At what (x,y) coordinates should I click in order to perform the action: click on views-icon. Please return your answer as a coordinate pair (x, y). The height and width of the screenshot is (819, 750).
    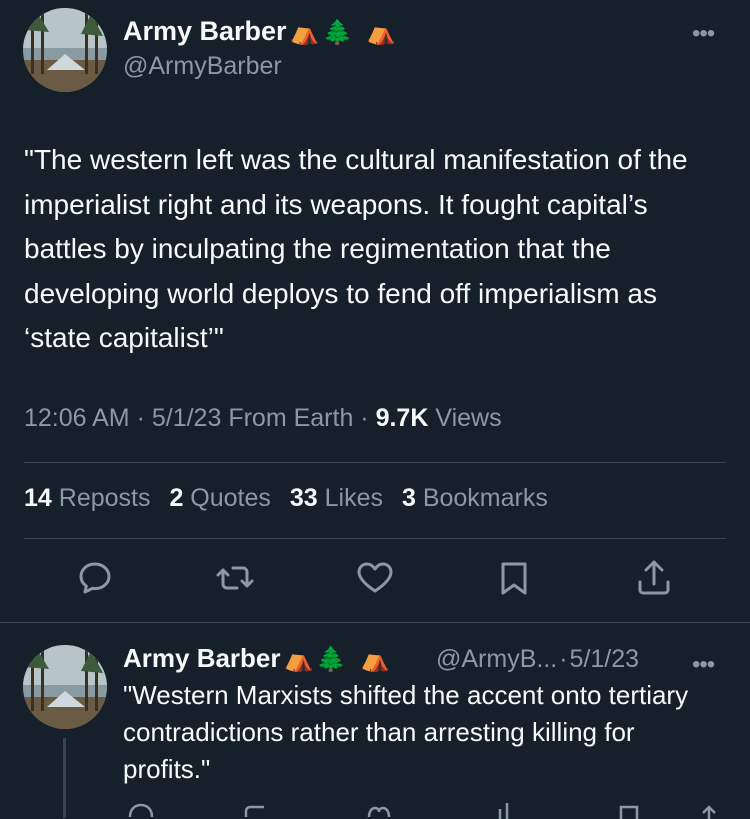
    Looking at the image, I should click on (507, 809).